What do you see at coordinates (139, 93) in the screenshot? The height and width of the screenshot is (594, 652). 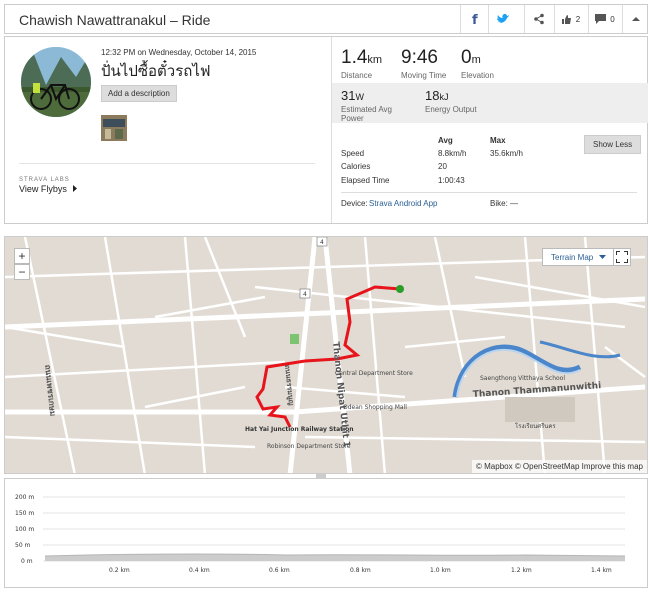 I see `add-description-button: Add a description` at bounding box center [139, 93].